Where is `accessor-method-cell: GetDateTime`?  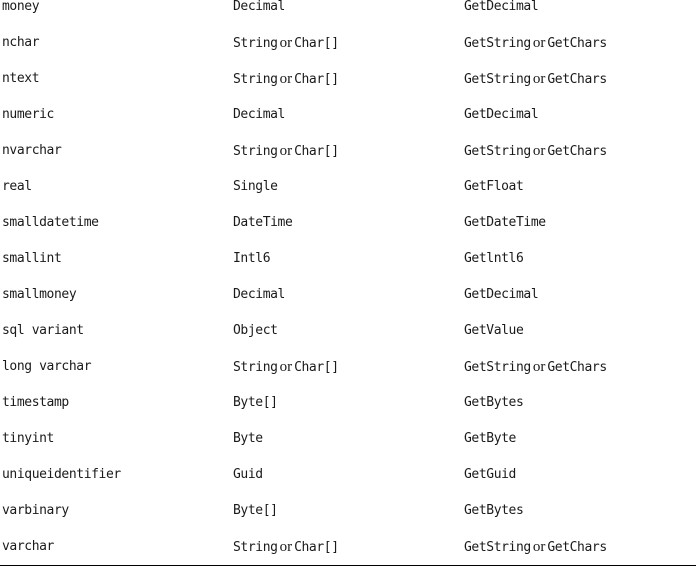
accessor-method-cell: GetDateTime is located at coordinates (505, 223).